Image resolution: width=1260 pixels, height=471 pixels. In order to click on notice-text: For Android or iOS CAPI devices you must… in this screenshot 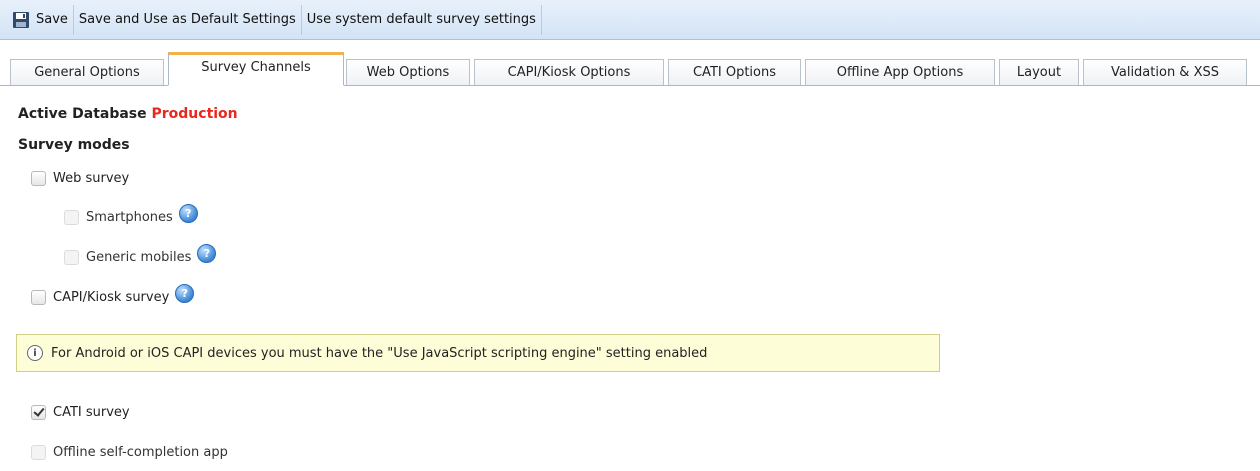, I will do `click(379, 353)`.